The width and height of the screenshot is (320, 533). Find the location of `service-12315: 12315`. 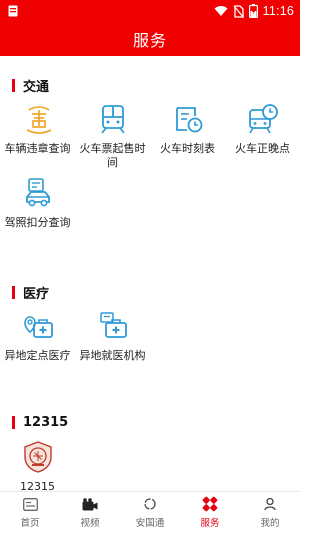

service-12315: 12315 is located at coordinates (37, 467).